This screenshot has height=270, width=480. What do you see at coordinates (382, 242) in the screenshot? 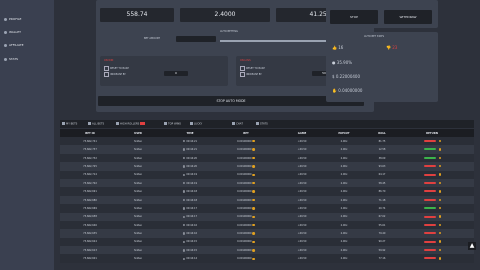
I see `cell-roll: 90.27` at bounding box center [382, 242].